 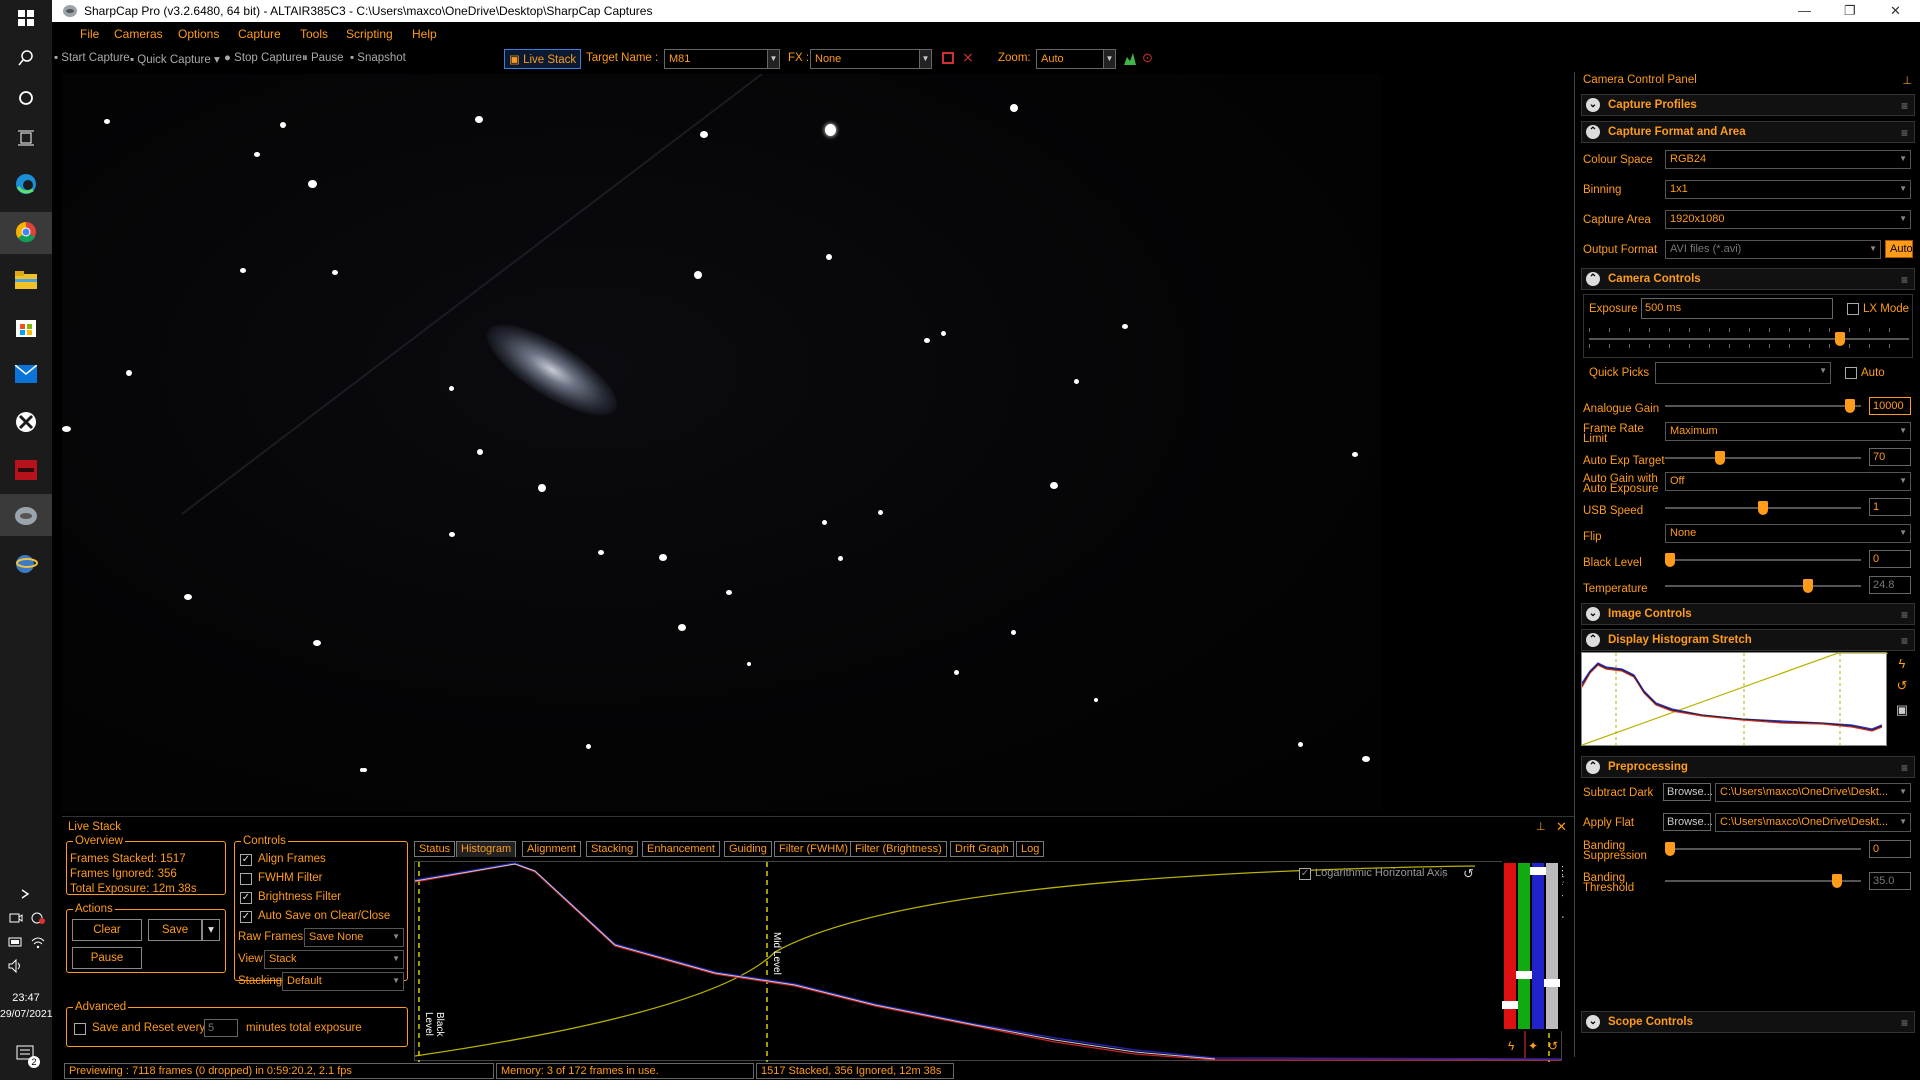 What do you see at coordinates (1538, 871) in the screenshot?
I see `blue-level-thumb` at bounding box center [1538, 871].